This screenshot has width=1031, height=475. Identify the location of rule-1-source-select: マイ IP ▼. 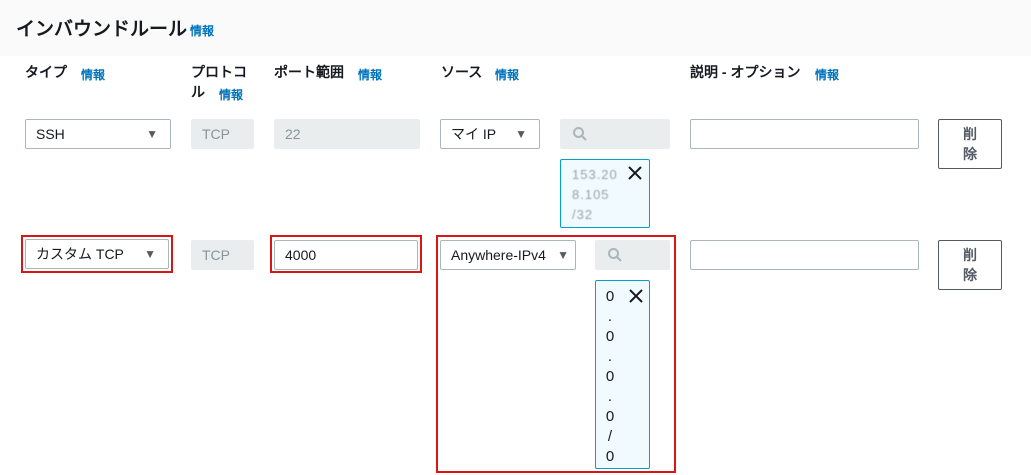
(490, 134).